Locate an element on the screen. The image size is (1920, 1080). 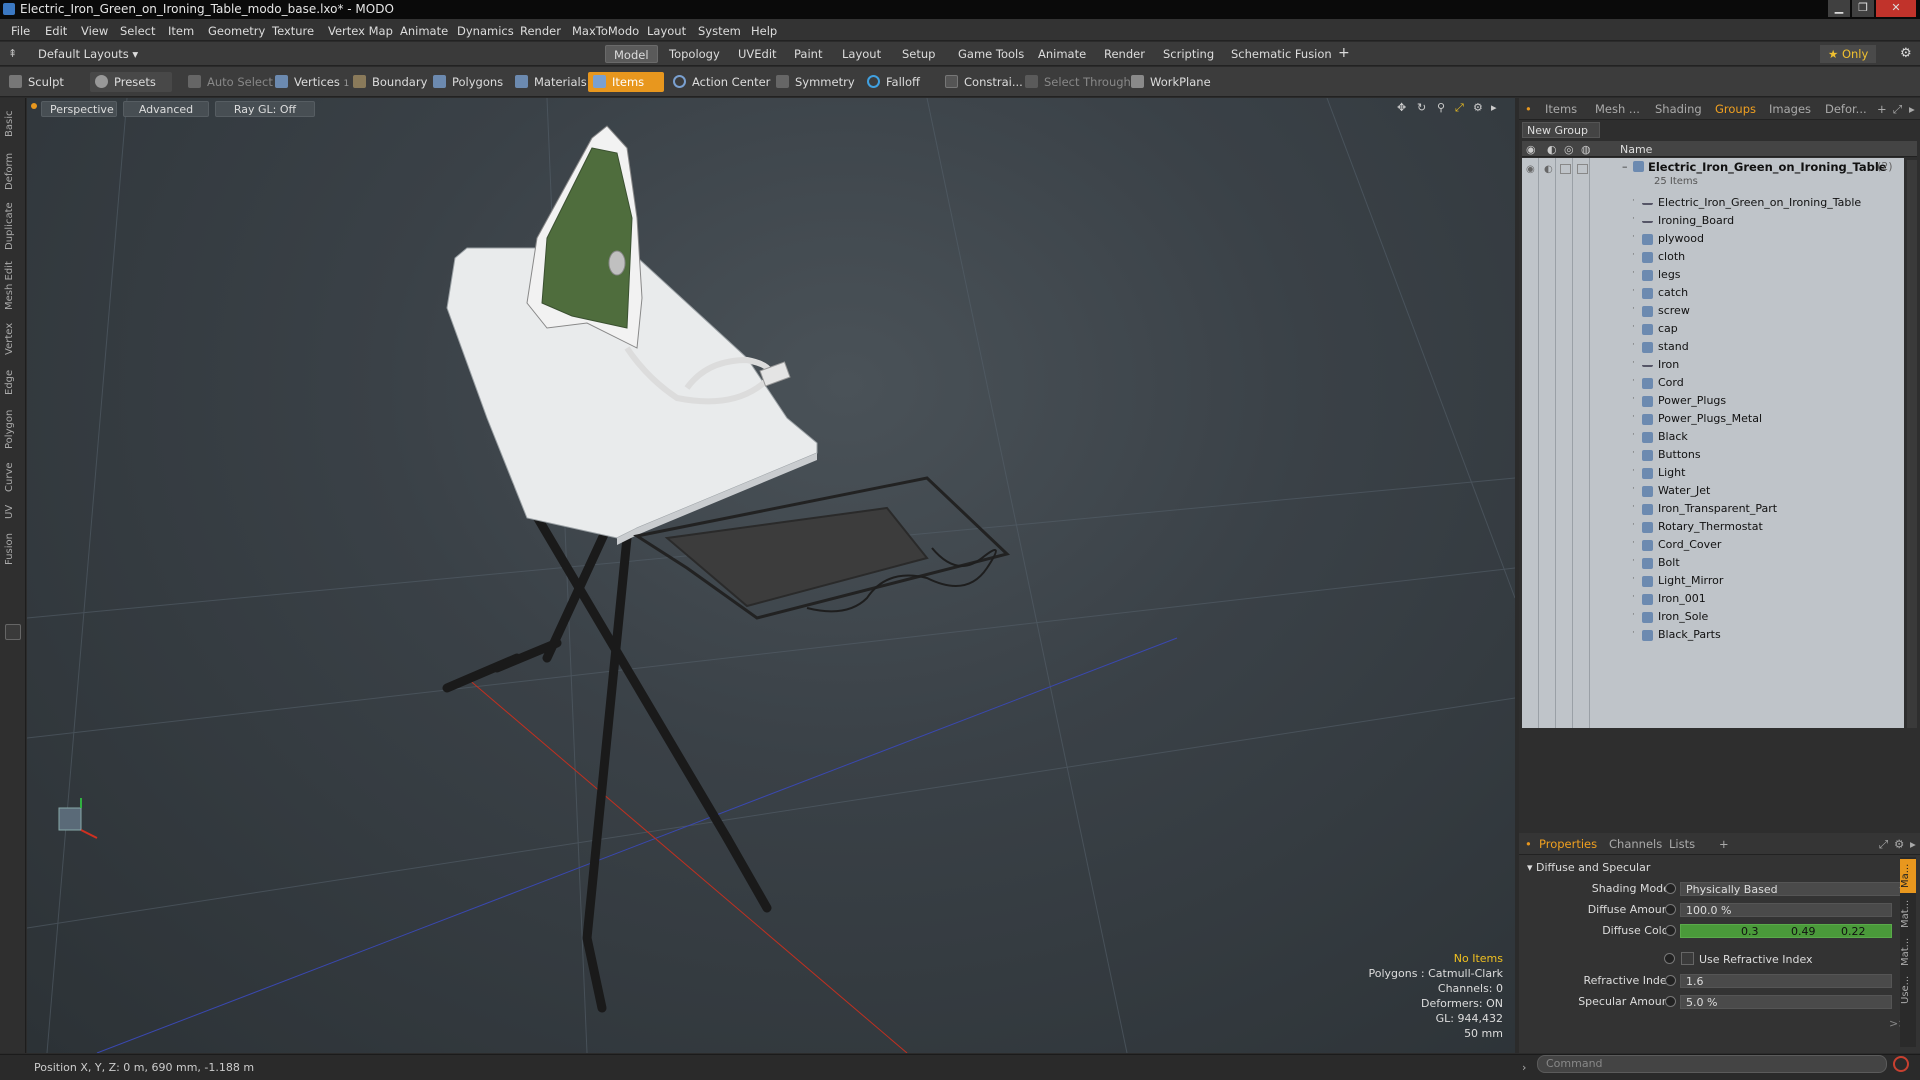
command-expand-icon: › is located at coordinates (1524, 1067).